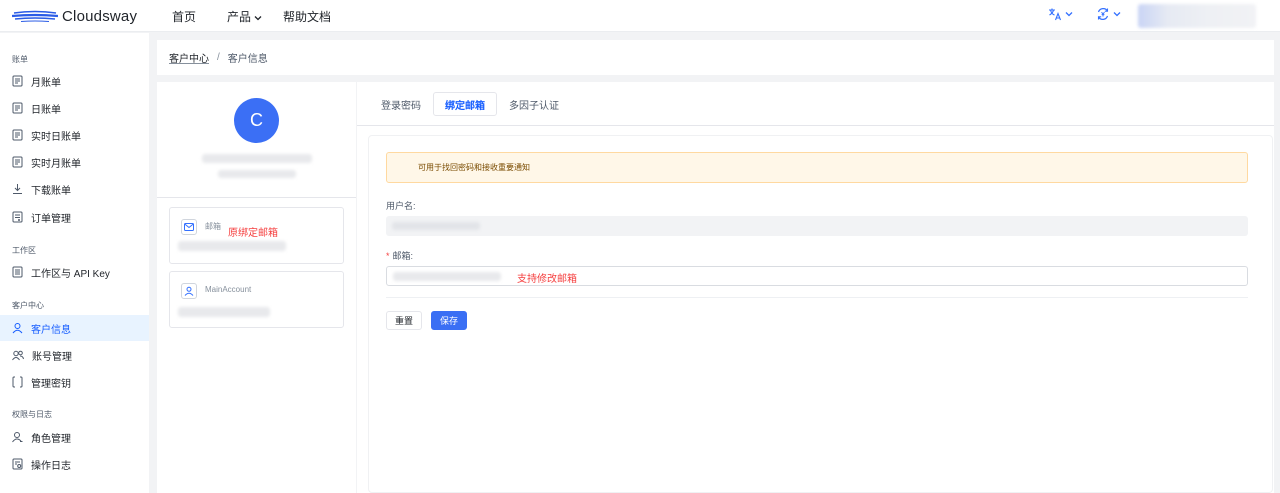 The image size is (1280, 493). What do you see at coordinates (17, 272) in the screenshot?
I see `workspace-icon` at bounding box center [17, 272].